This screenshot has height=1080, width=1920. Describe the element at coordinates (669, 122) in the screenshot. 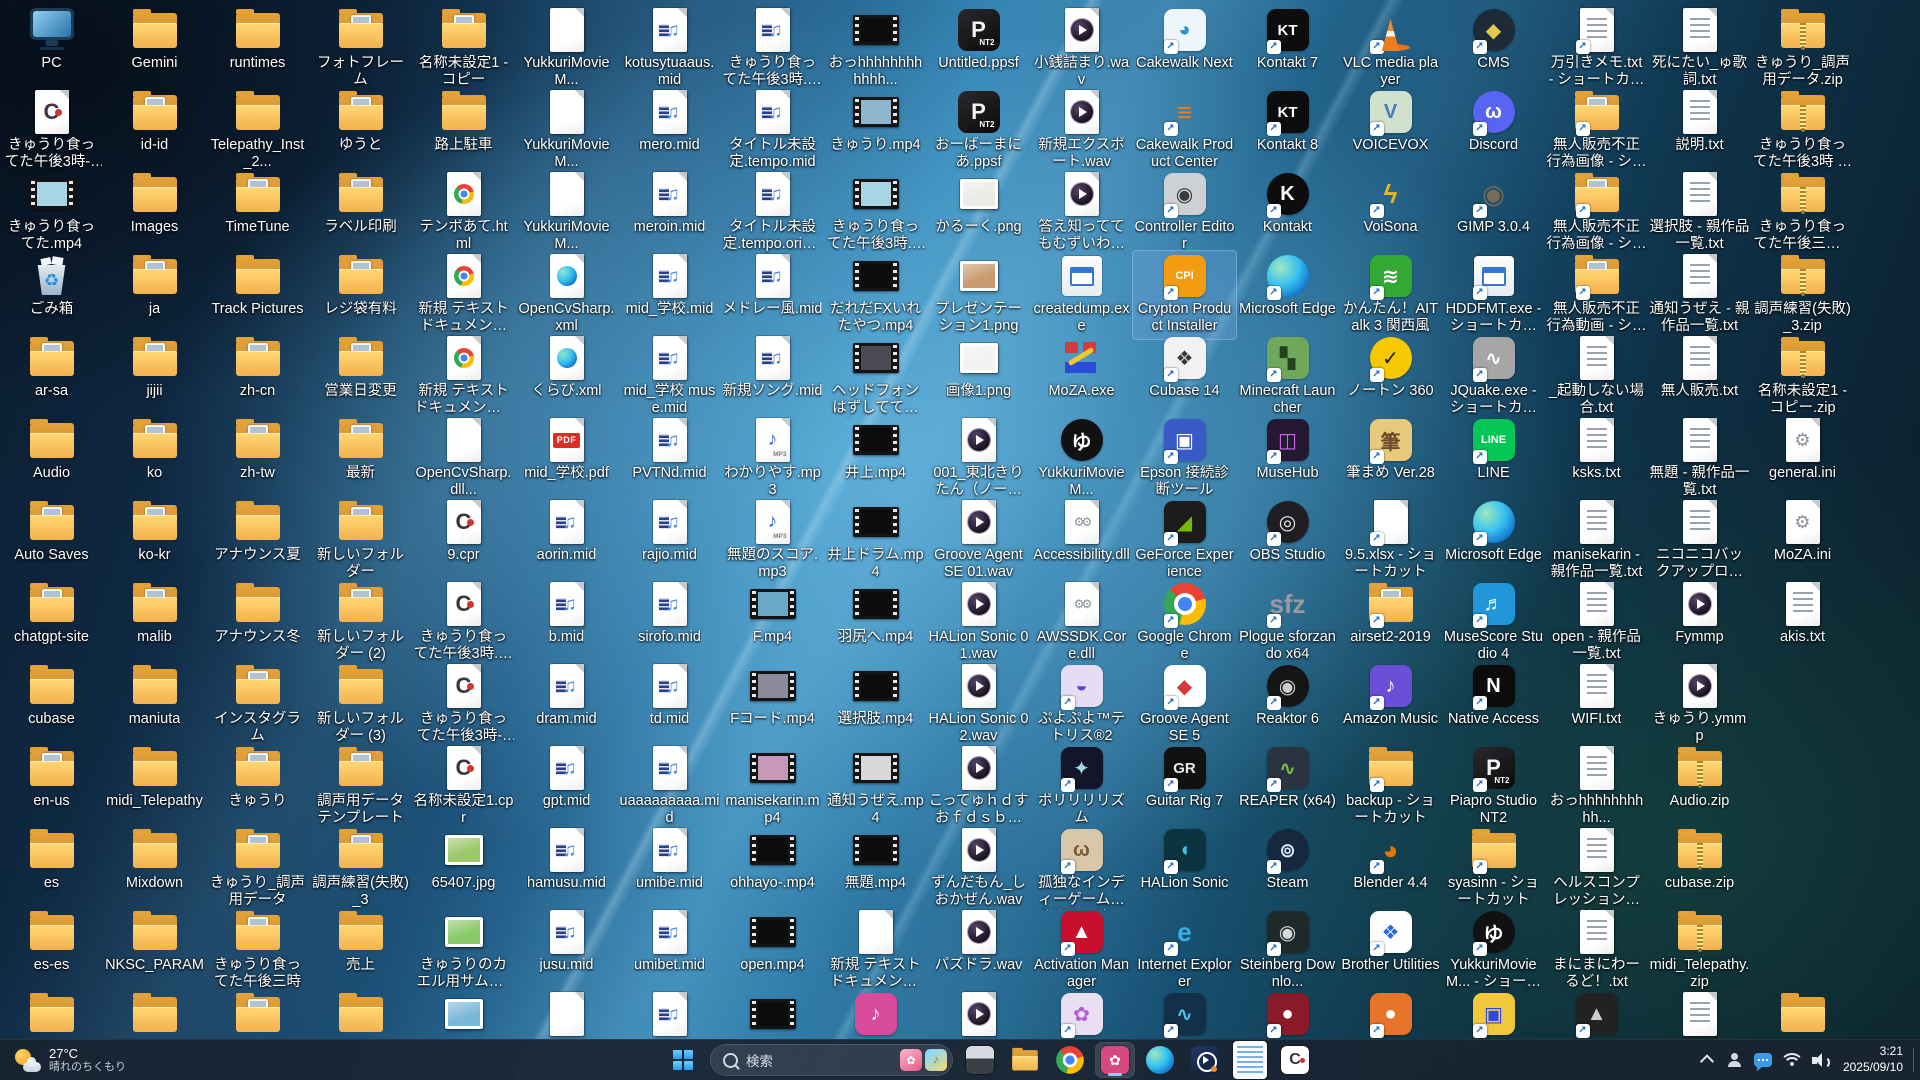

I see `desktop-icon: ♫ mero.mid` at that location.